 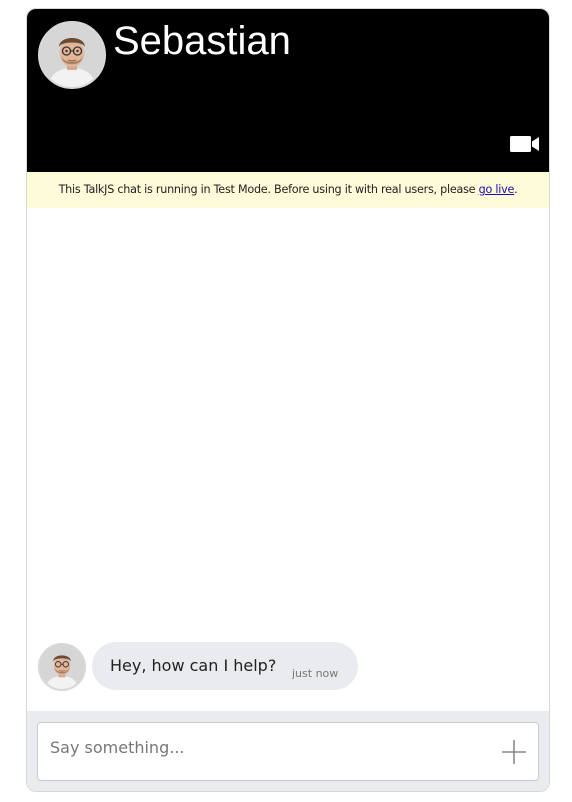 What do you see at coordinates (315, 673) in the screenshot?
I see `message-timestamp: just now` at bounding box center [315, 673].